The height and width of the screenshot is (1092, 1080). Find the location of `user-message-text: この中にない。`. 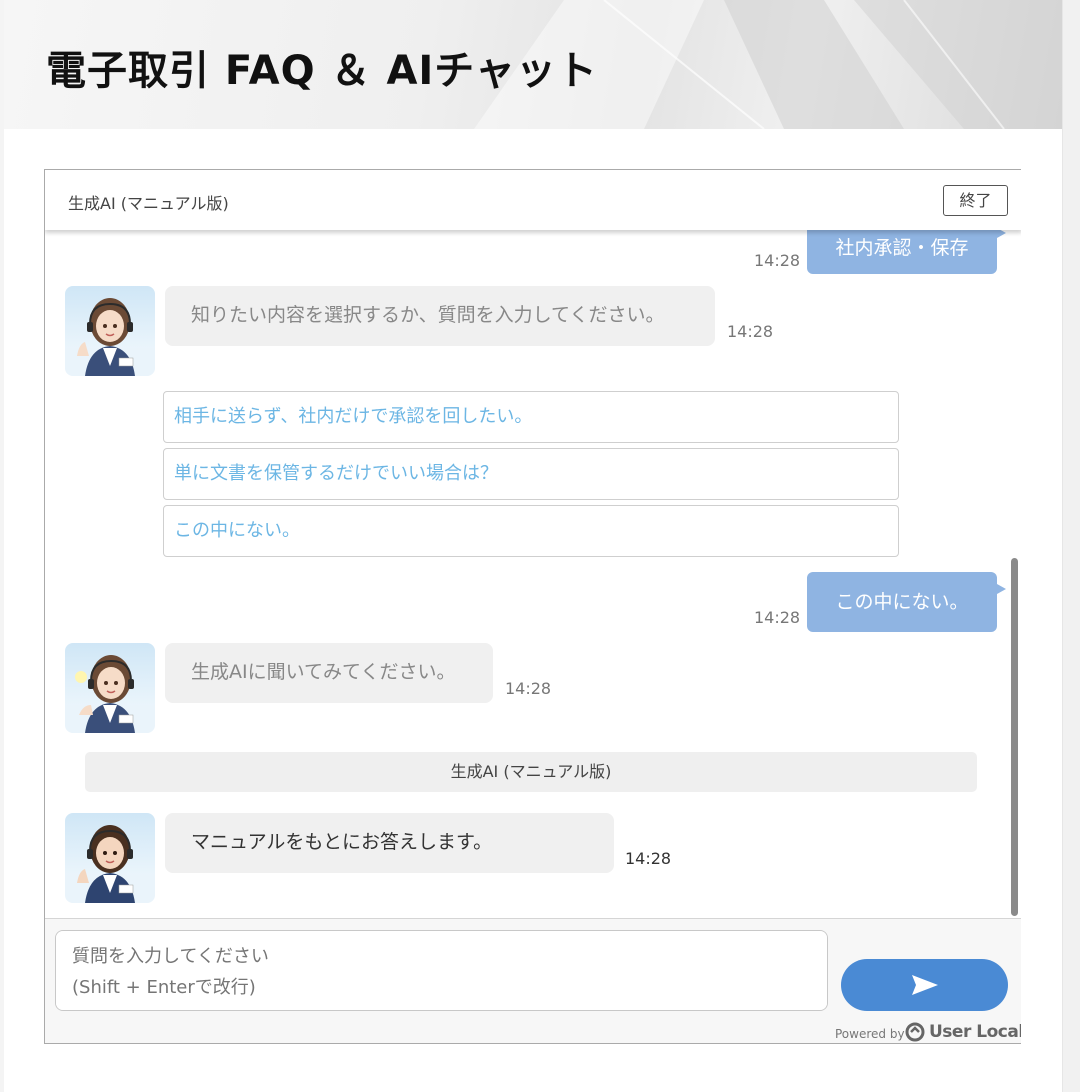

user-message-text: この中にない。 is located at coordinates (902, 602).